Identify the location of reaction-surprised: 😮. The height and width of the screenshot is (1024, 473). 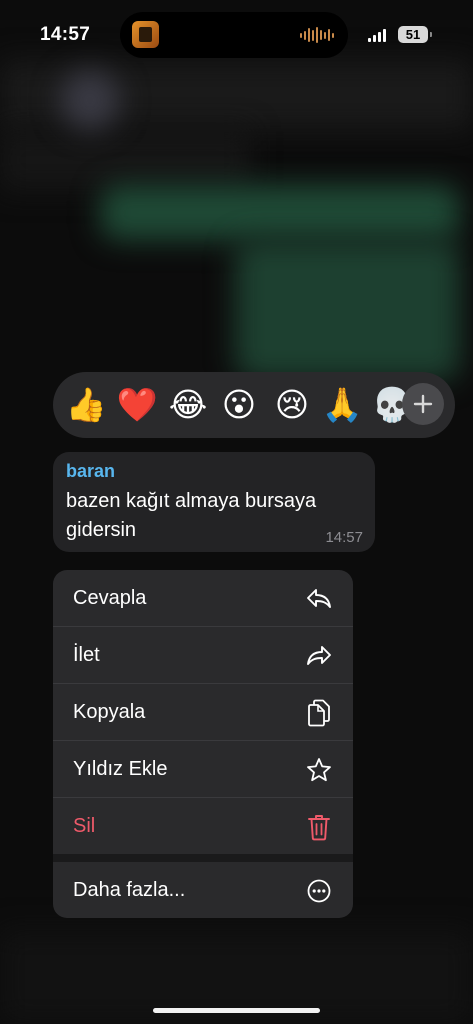
(239, 405).